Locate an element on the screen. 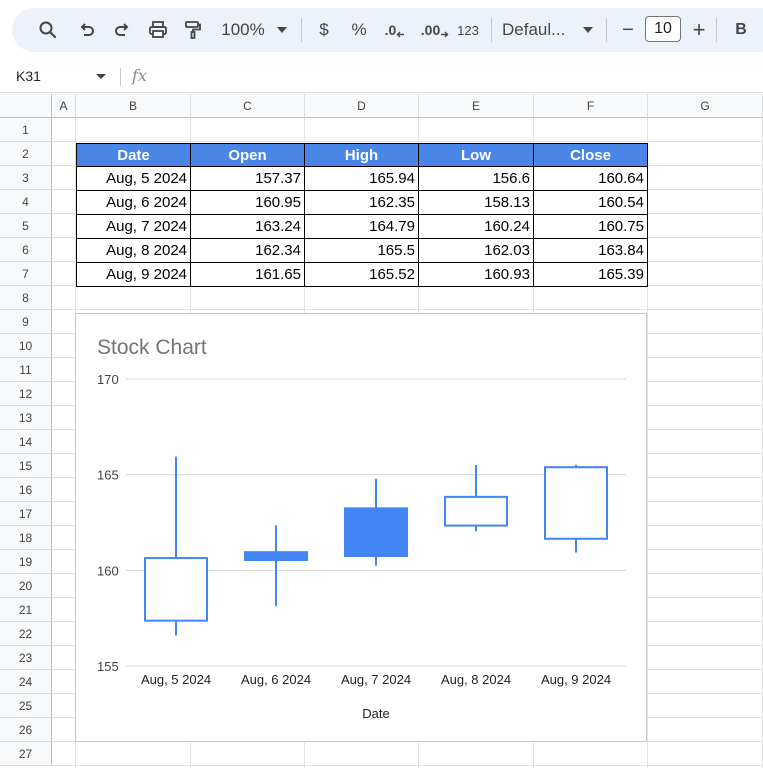 The width and height of the screenshot is (763, 768). font-dropdown is located at coordinates (588, 30).